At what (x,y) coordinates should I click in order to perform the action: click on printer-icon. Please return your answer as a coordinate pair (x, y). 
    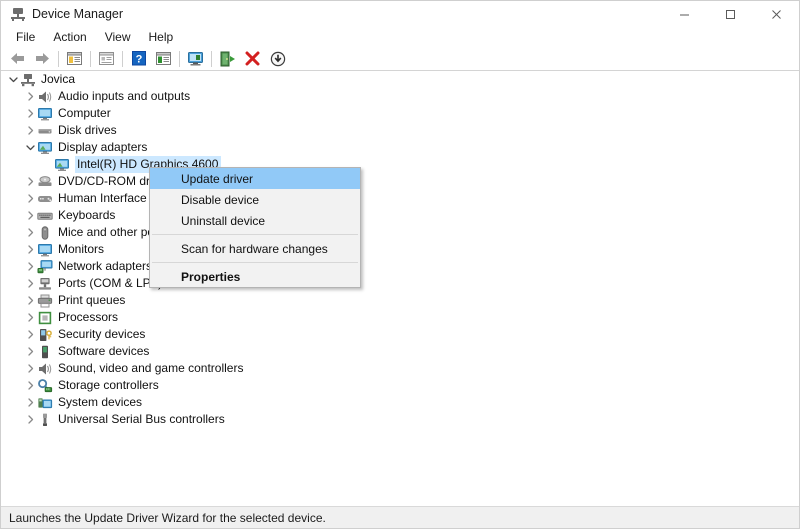
    Looking at the image, I should click on (45, 301).